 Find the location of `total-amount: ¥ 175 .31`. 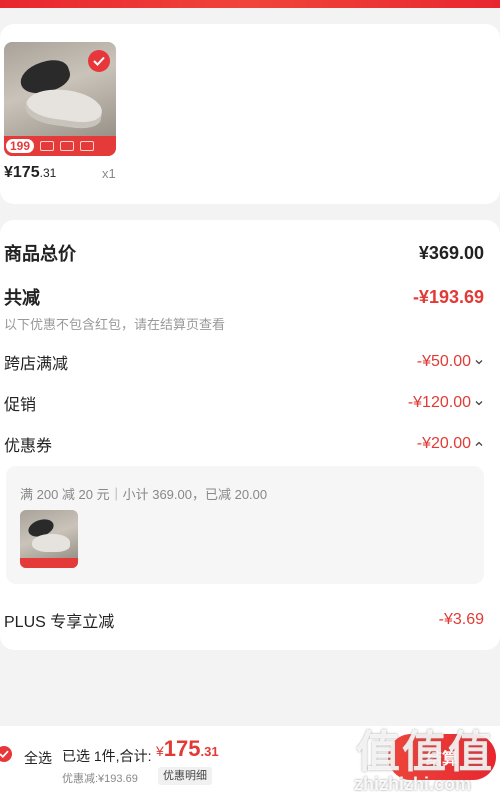

total-amount: ¥ 175 .31 is located at coordinates (187, 748).